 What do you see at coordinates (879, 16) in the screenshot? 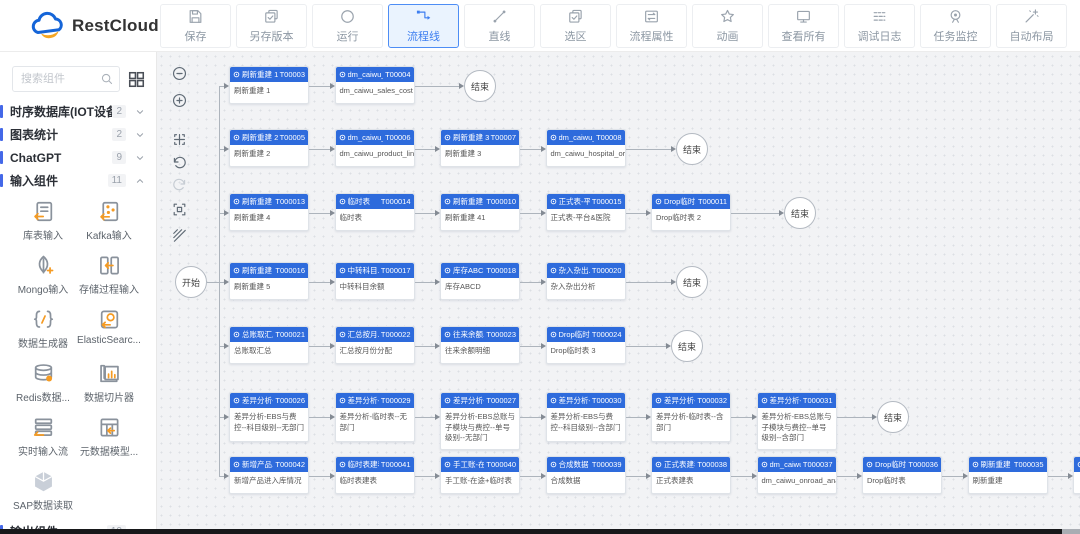
I see `debug-log-icon` at bounding box center [879, 16].